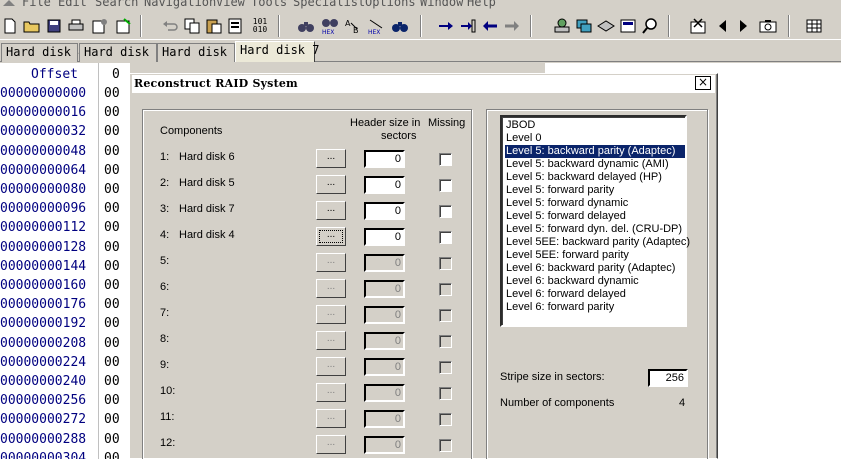  I want to click on save-icon, so click(54, 26).